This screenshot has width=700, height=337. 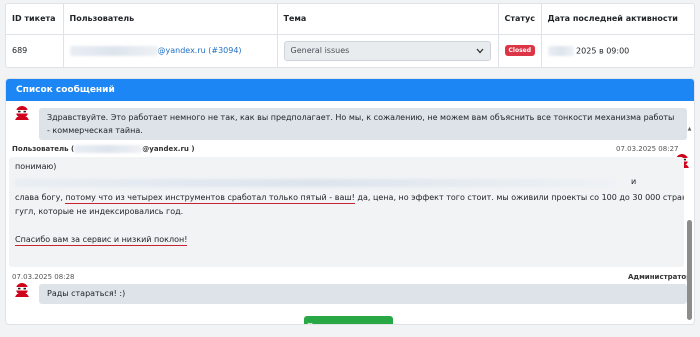 I want to click on admin-role-label: Администратор, so click(x=660, y=277).